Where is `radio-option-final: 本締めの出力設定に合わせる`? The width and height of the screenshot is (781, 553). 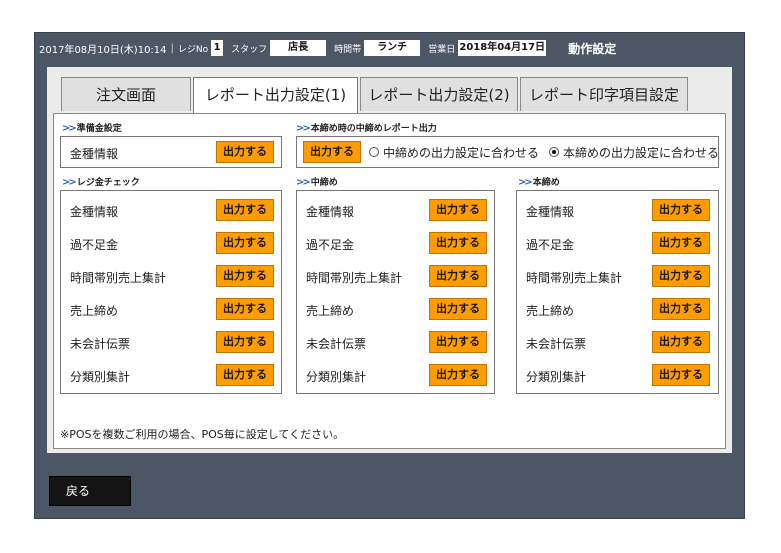 radio-option-final: 本締めの出力設定に合わせる is located at coordinates (634, 152).